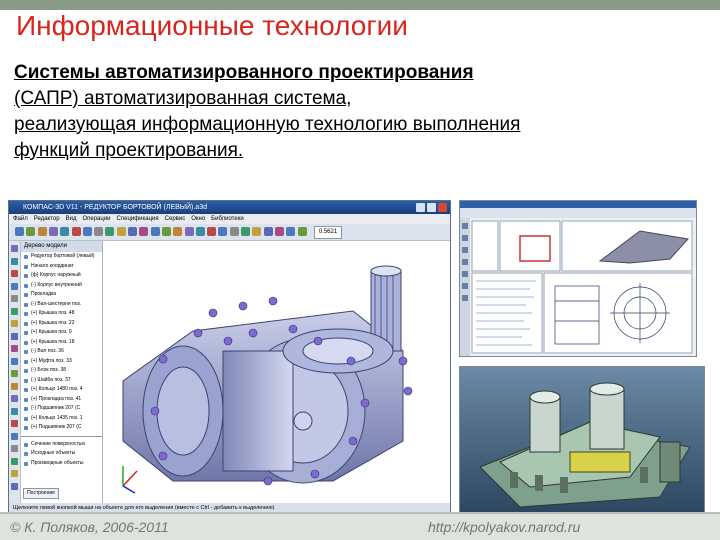 Image resolution: width=720 pixels, height=540 pixels. Describe the element at coordinates (578, 278) in the screenshot. I see `drawing-screenshot` at that location.